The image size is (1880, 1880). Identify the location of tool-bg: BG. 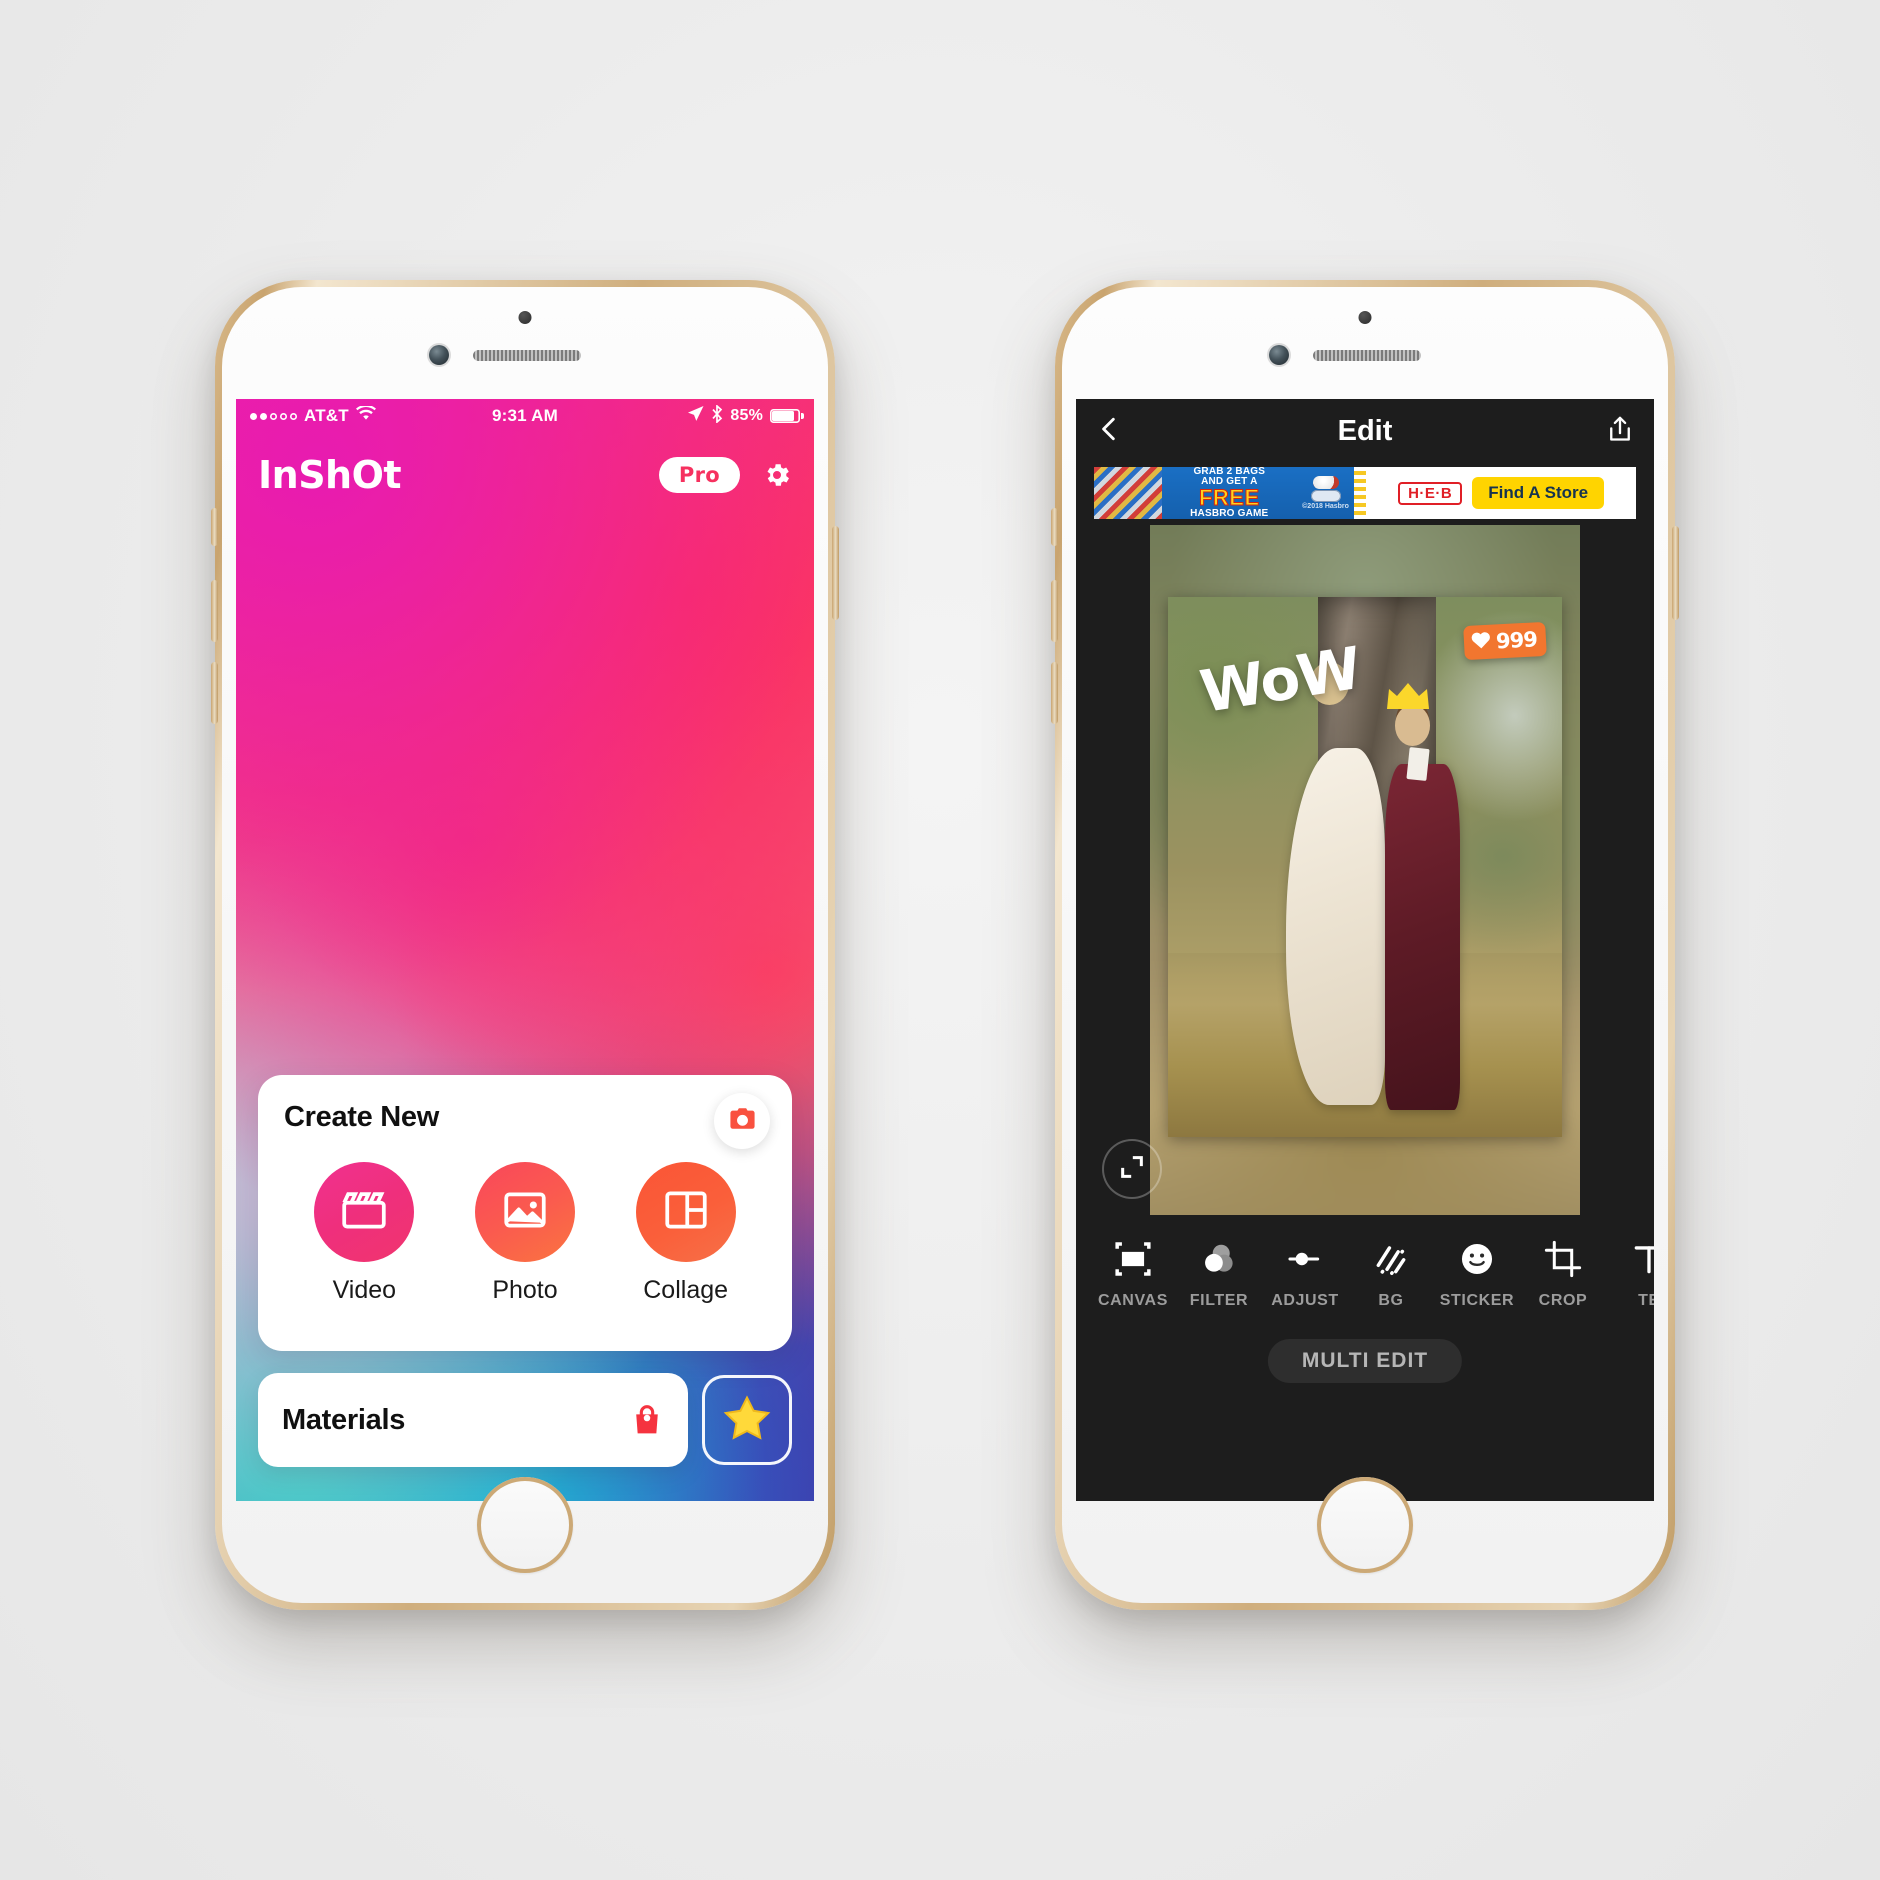
(1391, 1274).